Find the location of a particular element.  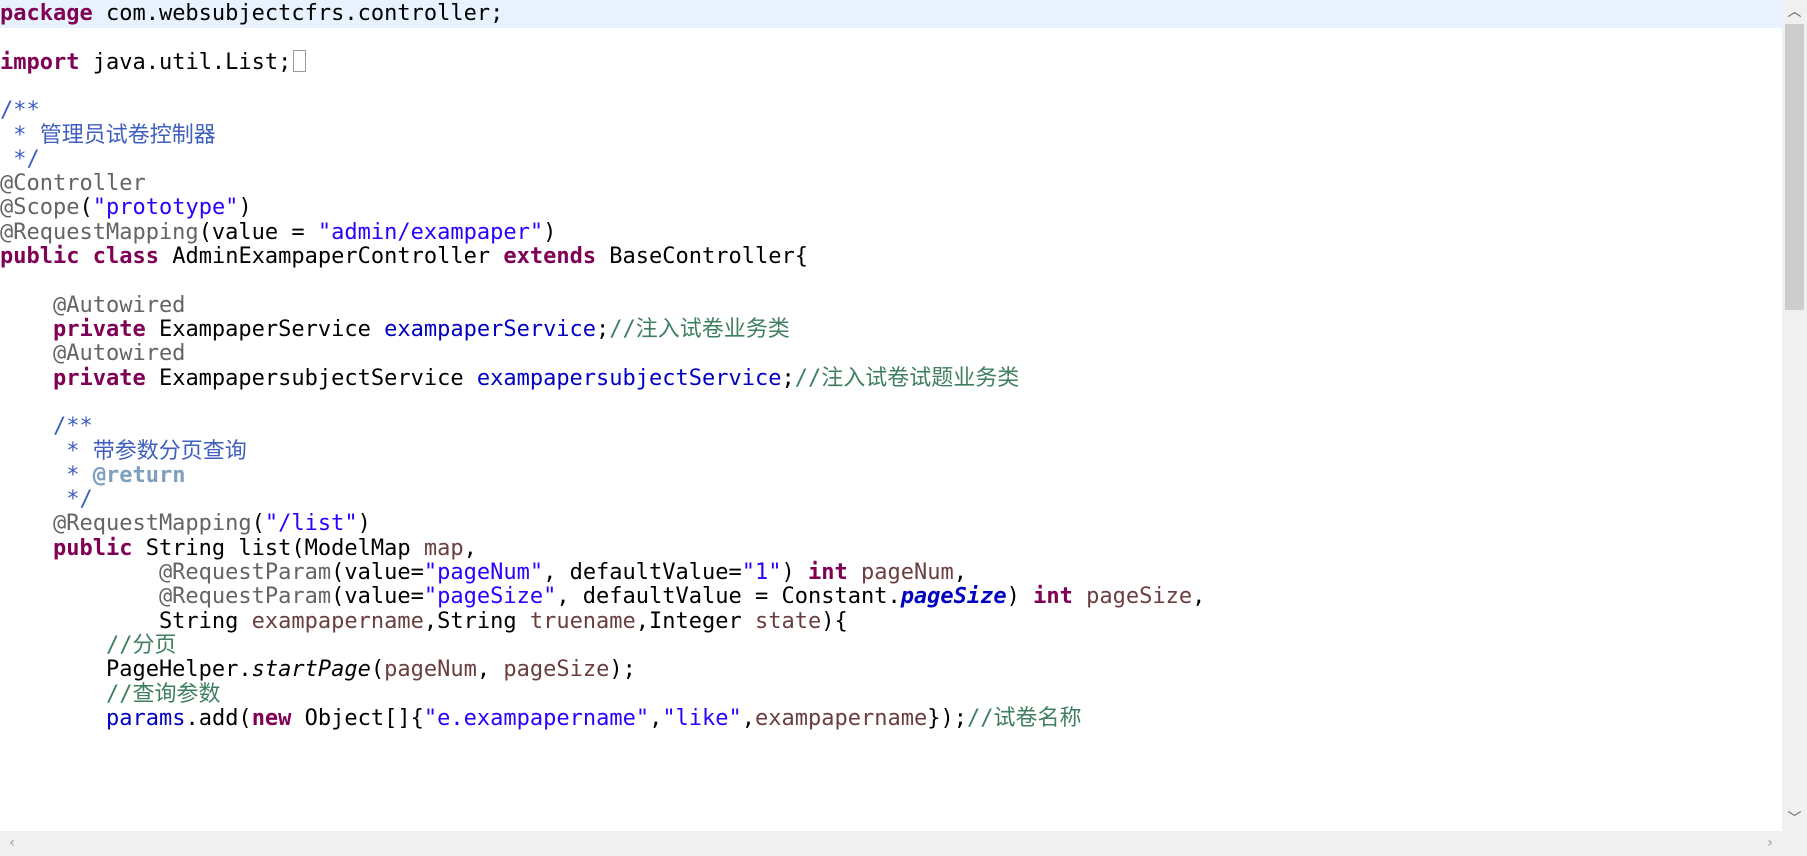

keyword-new: new is located at coordinates (271, 718).